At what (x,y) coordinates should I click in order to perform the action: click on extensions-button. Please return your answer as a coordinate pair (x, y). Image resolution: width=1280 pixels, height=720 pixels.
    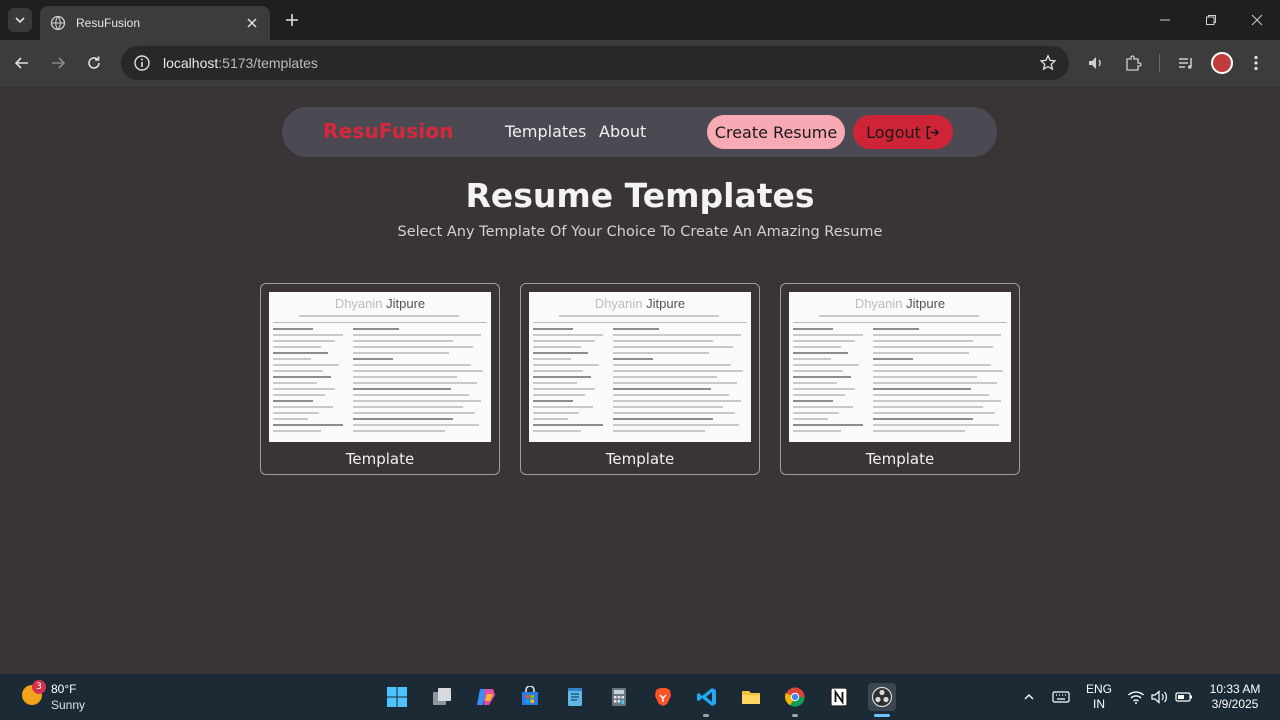
    Looking at the image, I should click on (1133, 63).